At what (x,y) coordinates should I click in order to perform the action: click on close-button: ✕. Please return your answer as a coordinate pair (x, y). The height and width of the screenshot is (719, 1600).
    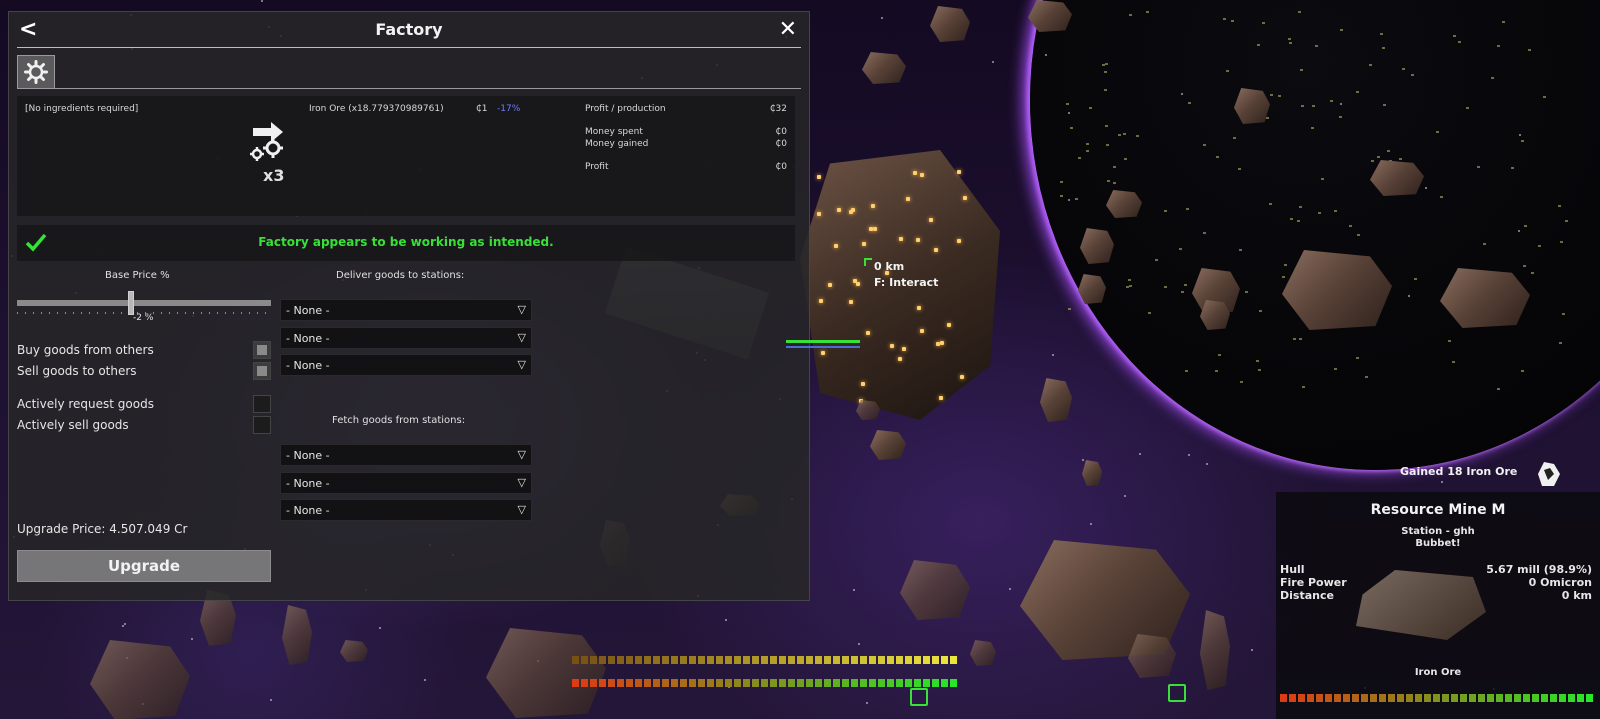
    Looking at the image, I should click on (788, 29).